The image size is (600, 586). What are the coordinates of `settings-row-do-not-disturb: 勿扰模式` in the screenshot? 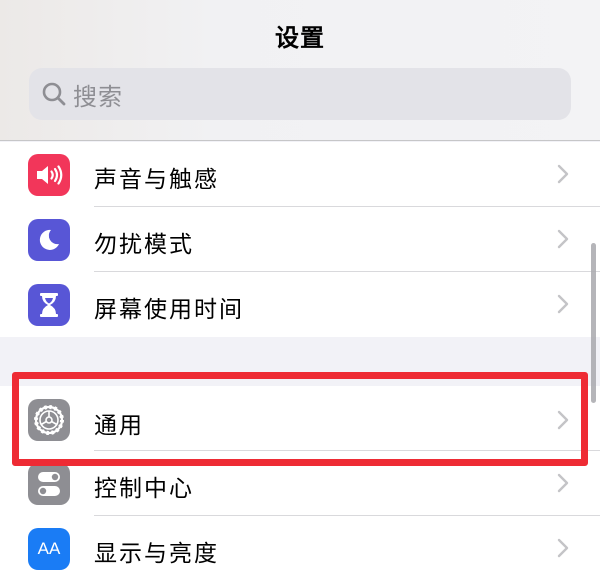 It's located at (300, 239).